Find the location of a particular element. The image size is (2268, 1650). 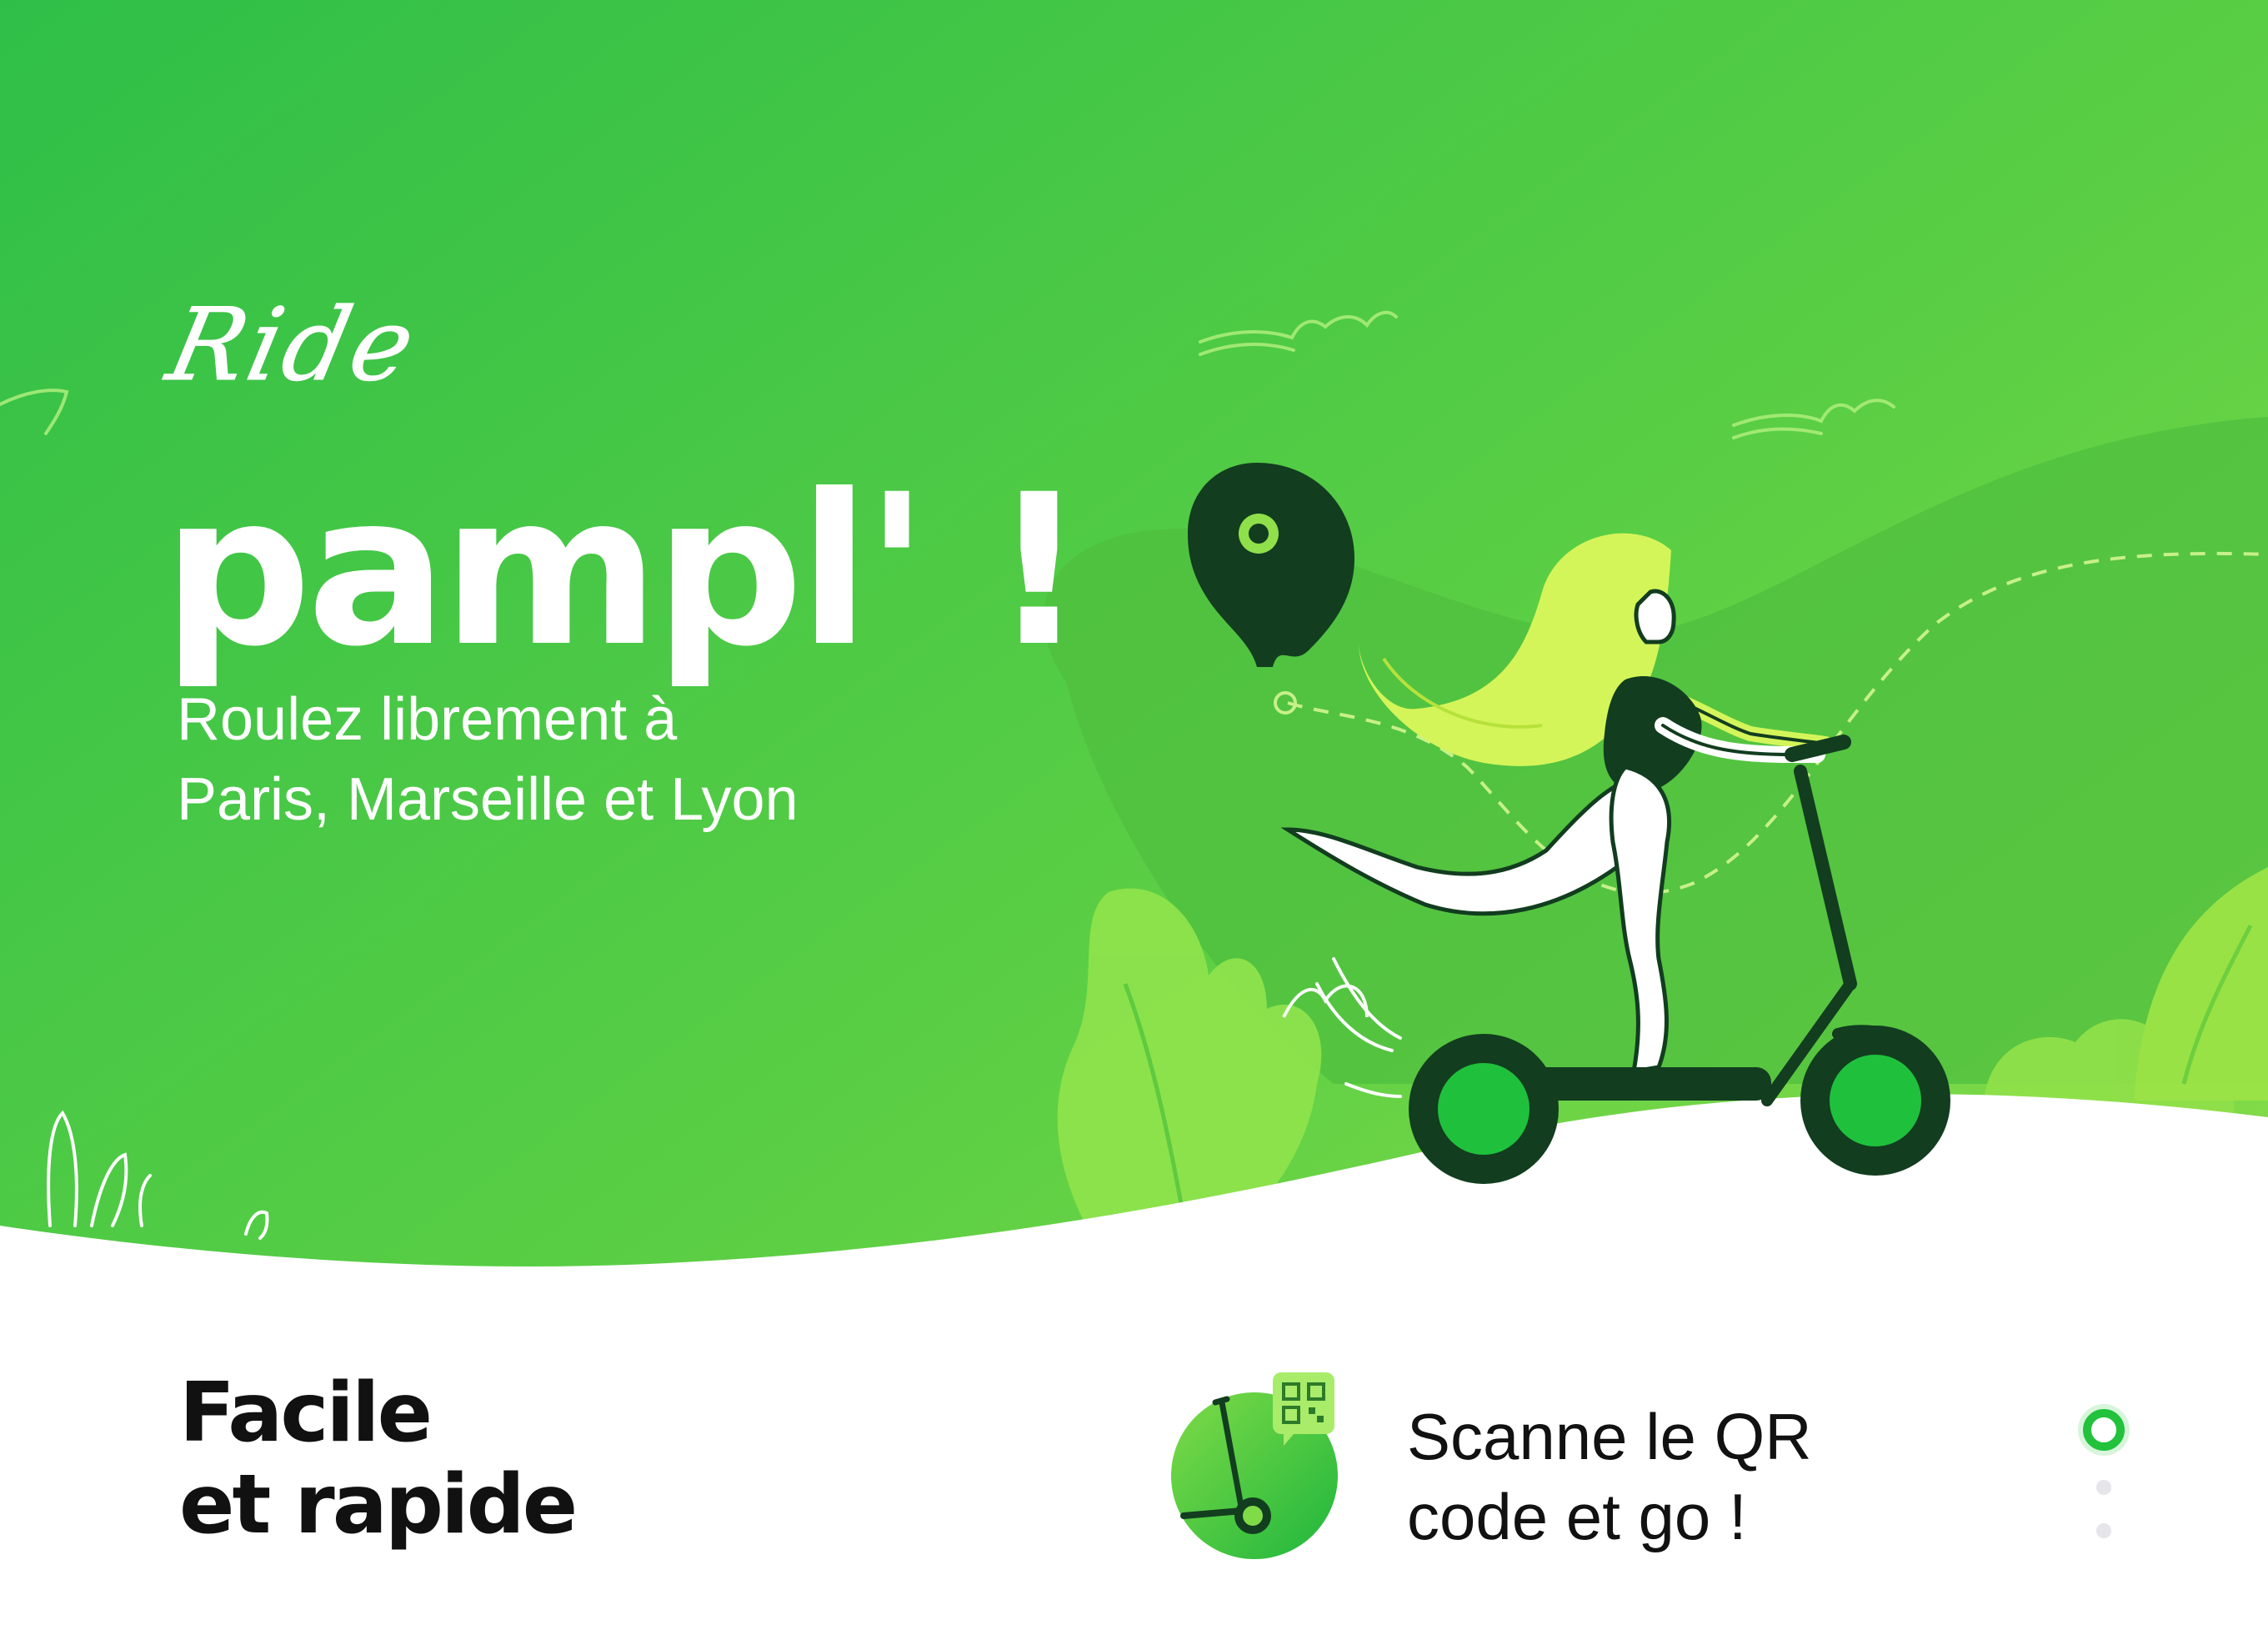

carousel-dots is located at coordinates (2104, 1480).